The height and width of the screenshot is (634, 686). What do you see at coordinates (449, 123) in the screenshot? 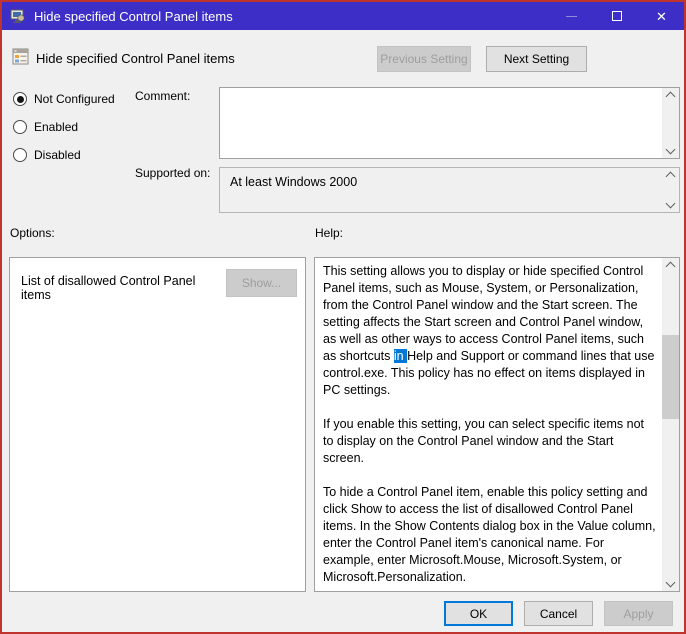
I see `comment-textarea` at bounding box center [449, 123].